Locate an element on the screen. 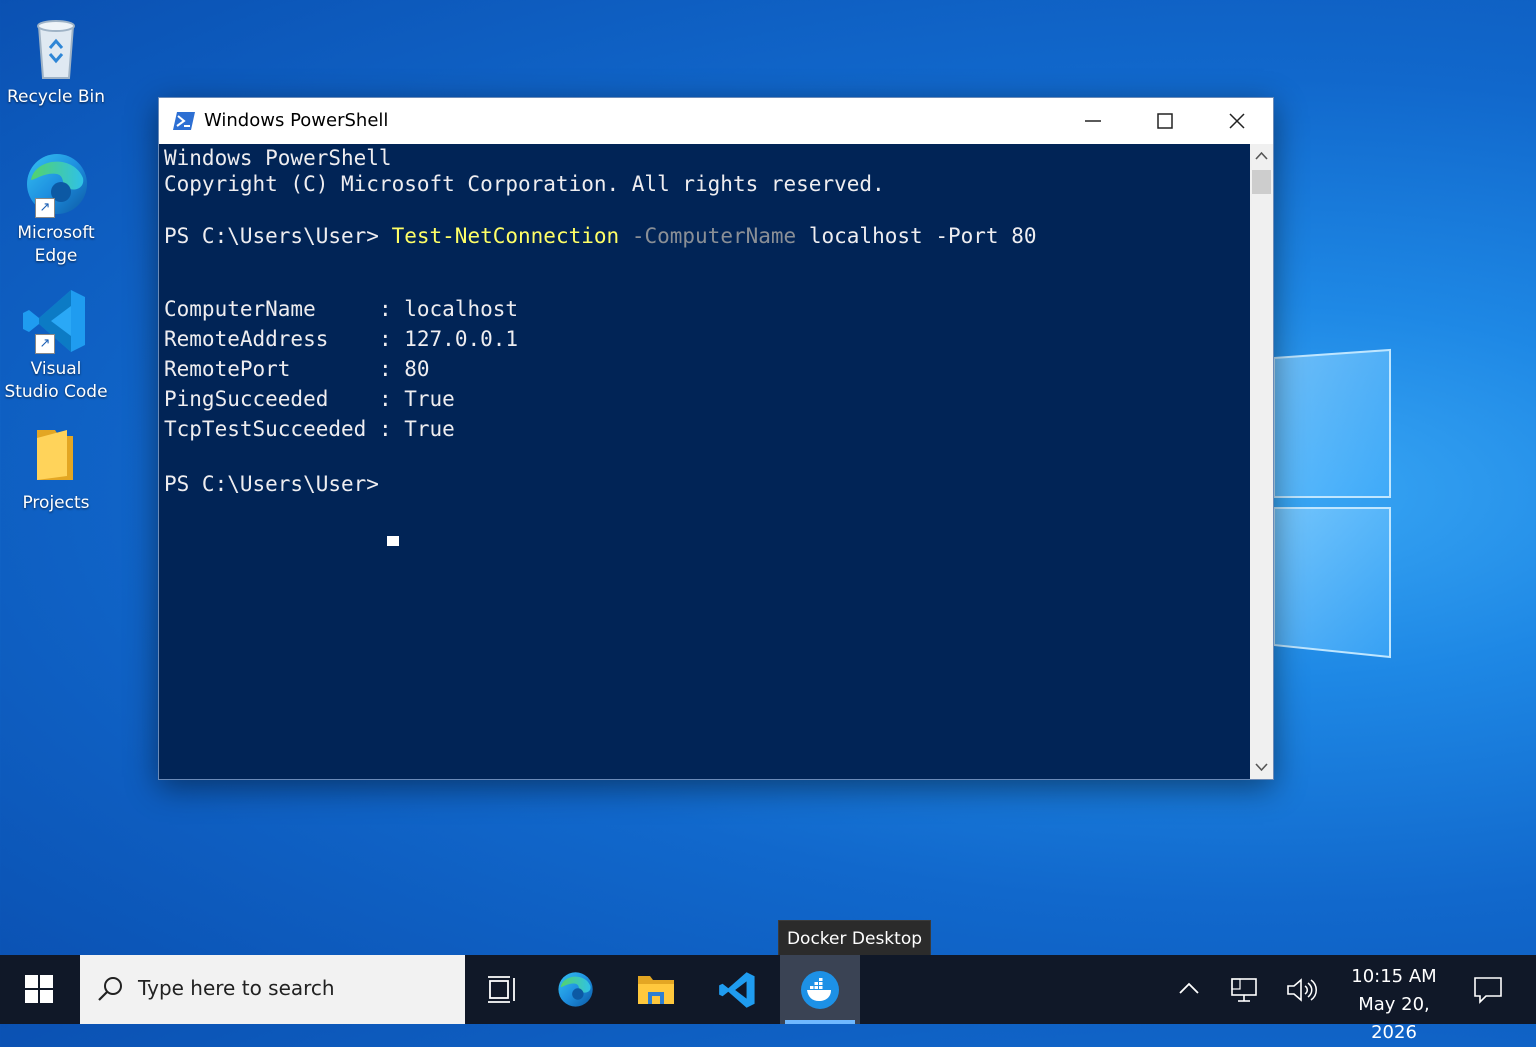 This screenshot has width=1536, height=1047. scroll-down-icon is located at coordinates (1261, 767).